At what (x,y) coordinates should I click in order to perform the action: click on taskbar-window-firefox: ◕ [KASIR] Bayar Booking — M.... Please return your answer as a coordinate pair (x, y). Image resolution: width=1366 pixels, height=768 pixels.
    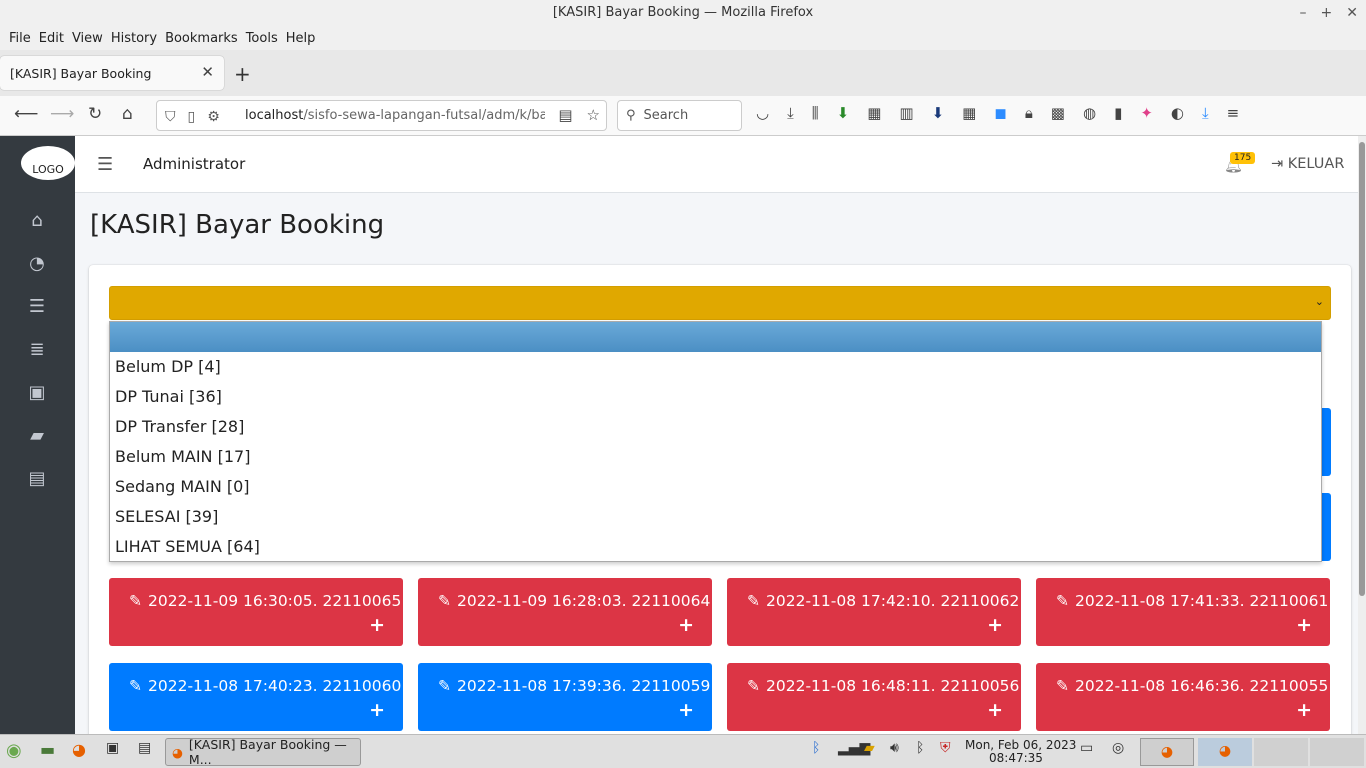
    Looking at the image, I should click on (263, 752).